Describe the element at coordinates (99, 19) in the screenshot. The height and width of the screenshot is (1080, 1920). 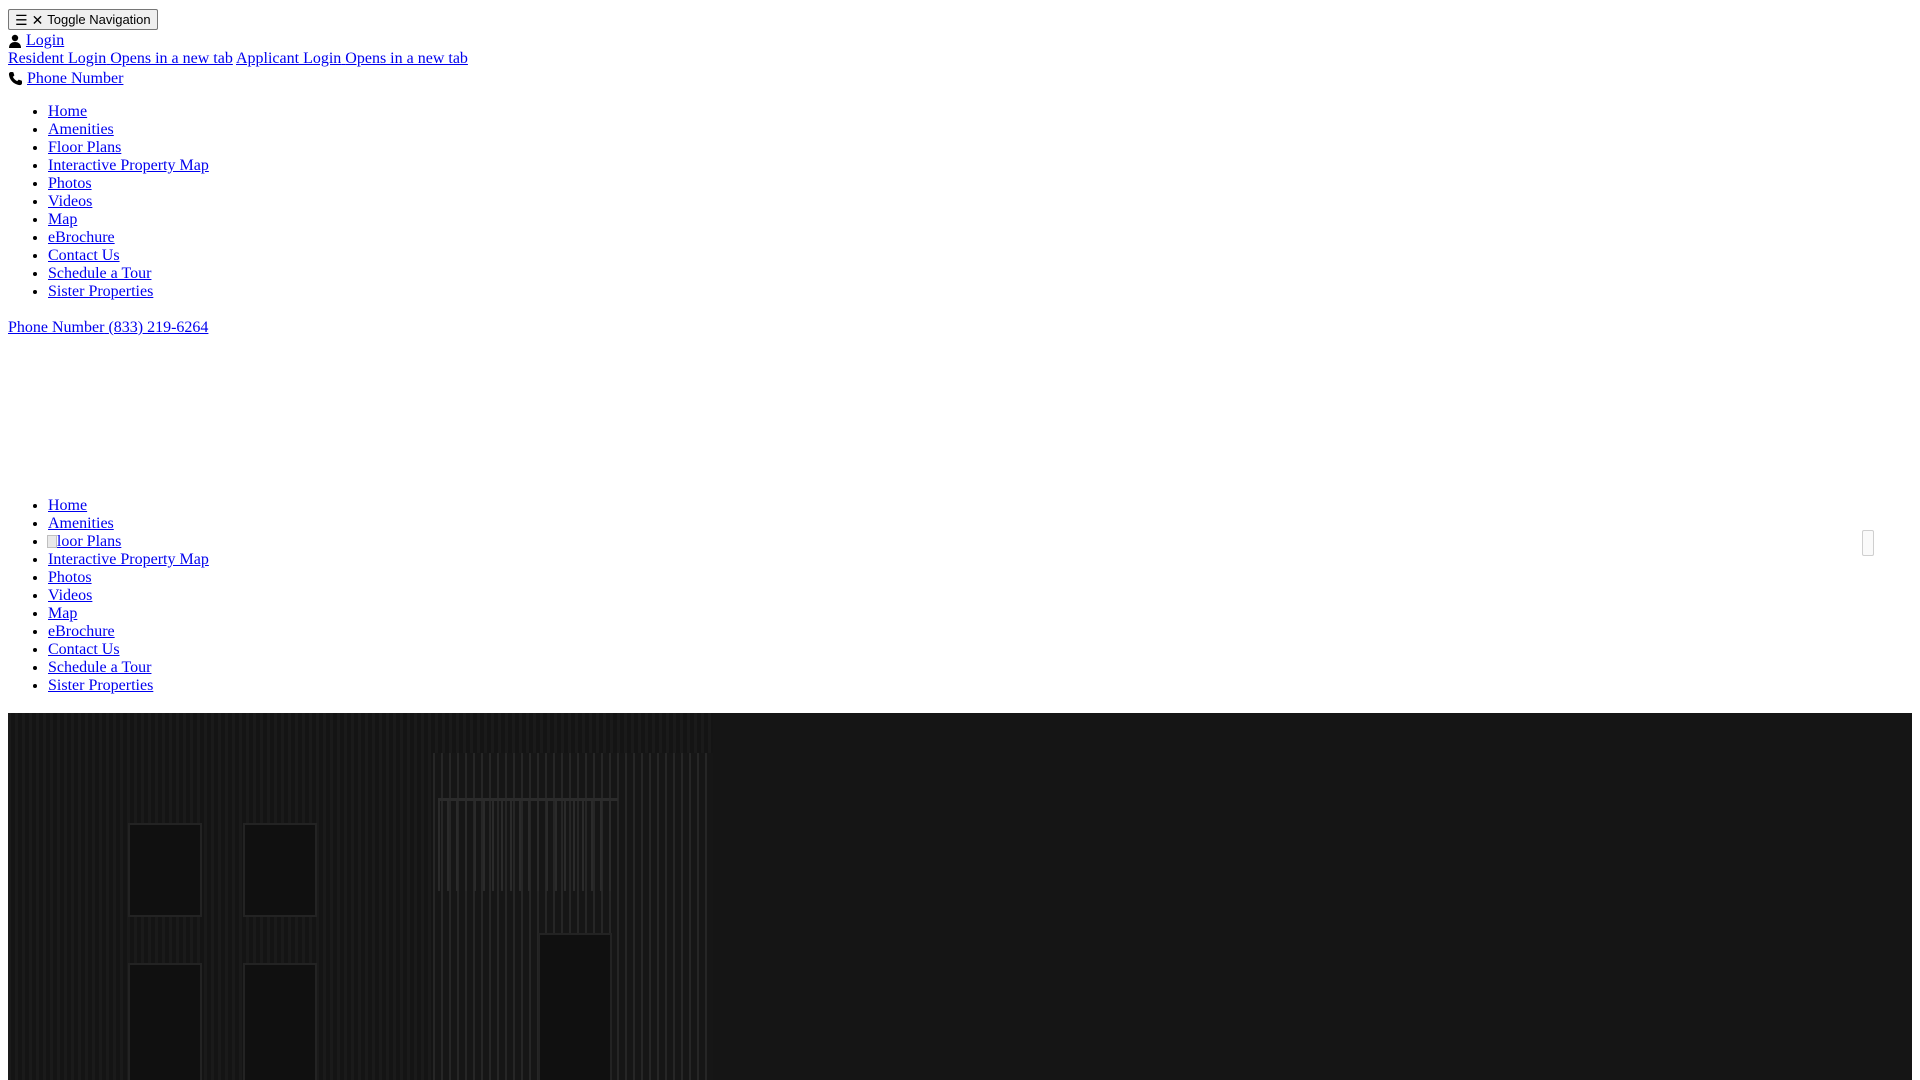
I see `toggle-navigation-label: Toggle Navigation` at that location.